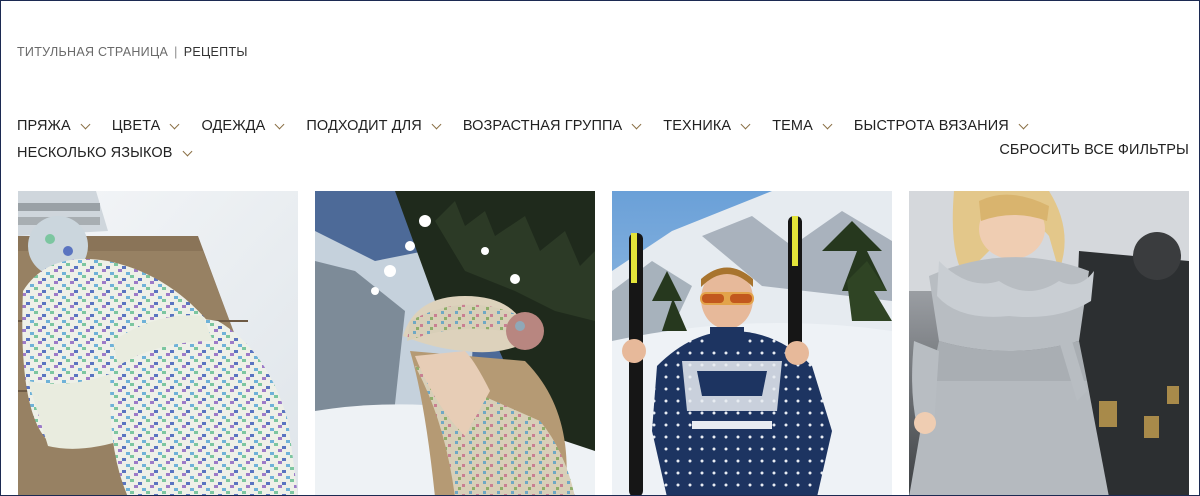  Describe the element at coordinates (215, 52) in the screenshot. I see `breadcrumb-current: РЕЦЕПТЫ` at that location.